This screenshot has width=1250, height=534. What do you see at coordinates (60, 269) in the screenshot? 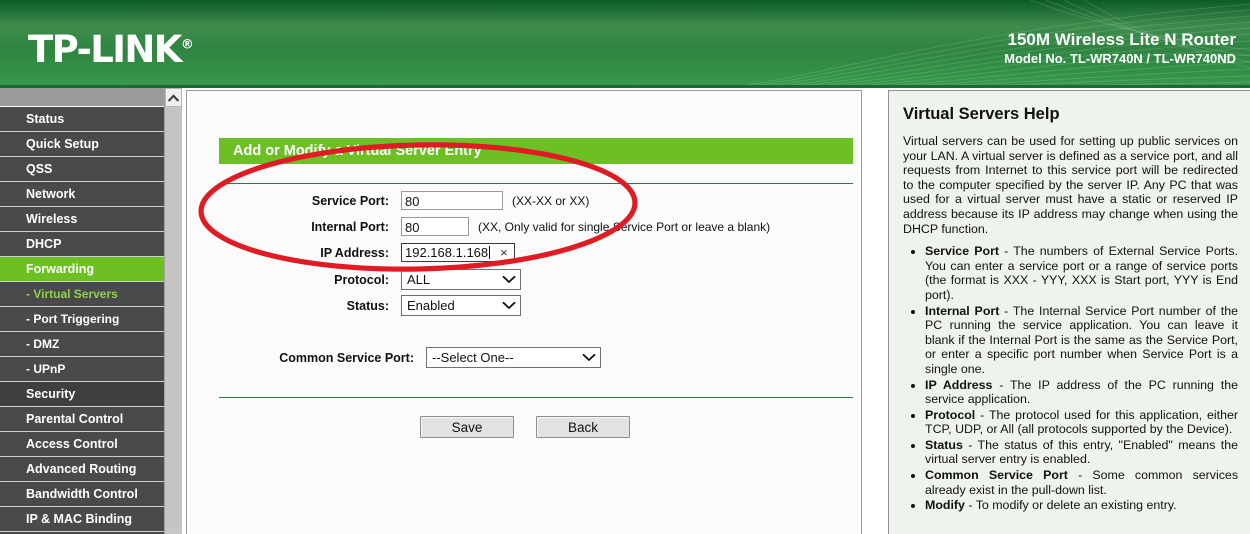
I see `sidebar-item-label: Forwarding` at bounding box center [60, 269].